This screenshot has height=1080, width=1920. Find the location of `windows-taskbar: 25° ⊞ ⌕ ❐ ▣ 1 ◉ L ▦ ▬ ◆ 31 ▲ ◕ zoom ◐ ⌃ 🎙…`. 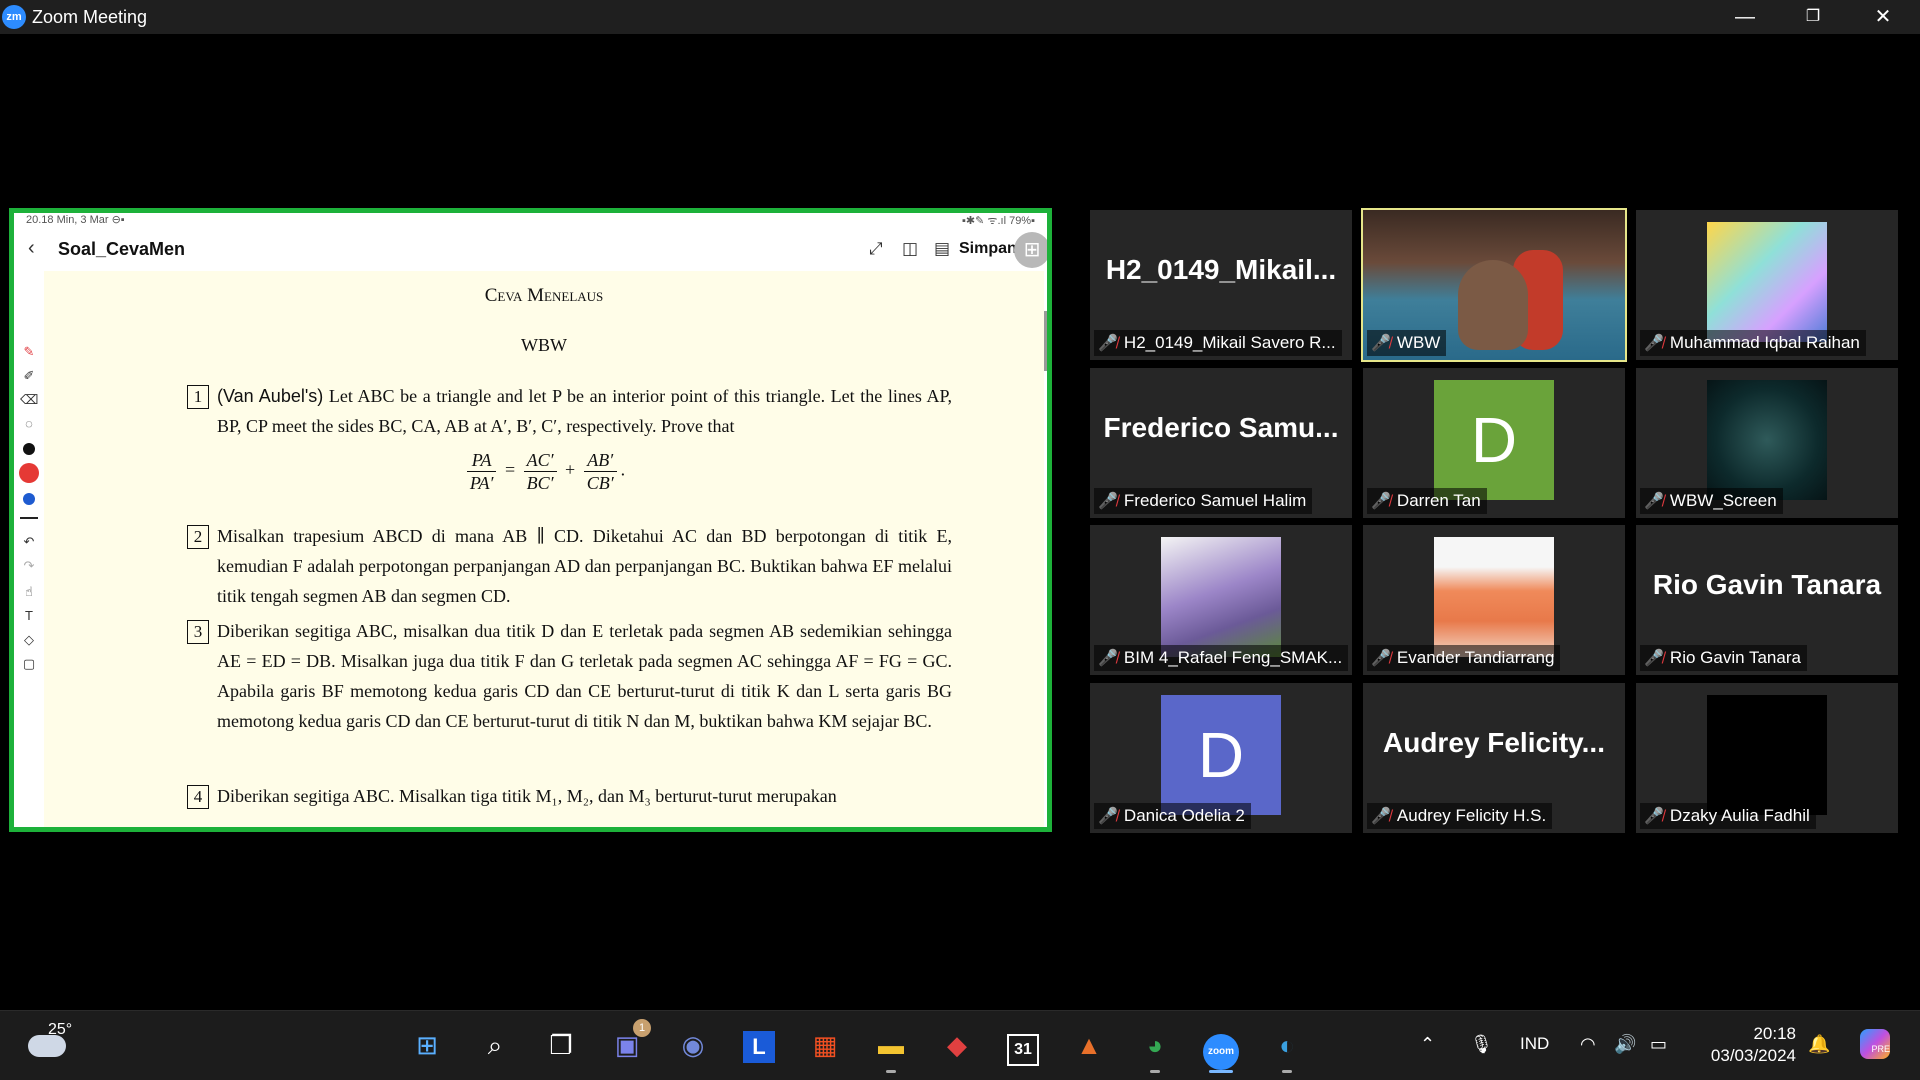

windows-taskbar: 25° ⊞ ⌕ ❐ ▣ 1 ◉ L ▦ ▬ ◆ 31 ▲ ◕ zoom ◐ ⌃ 🎙… is located at coordinates (960, 1045).